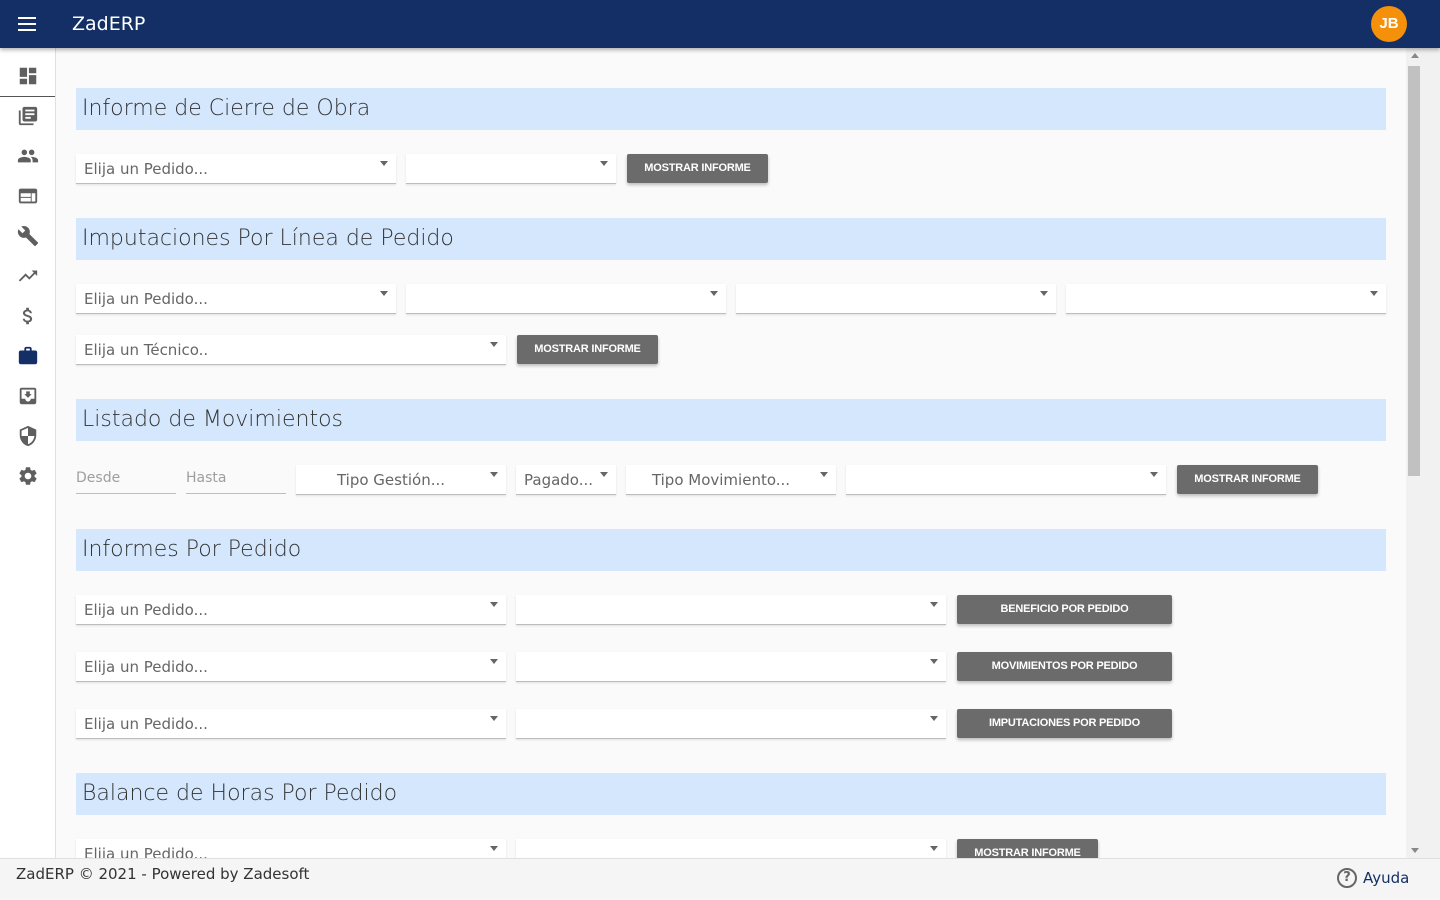 This screenshot has height=900, width=1440. I want to click on sidebar-item-finance, so click(27, 316).